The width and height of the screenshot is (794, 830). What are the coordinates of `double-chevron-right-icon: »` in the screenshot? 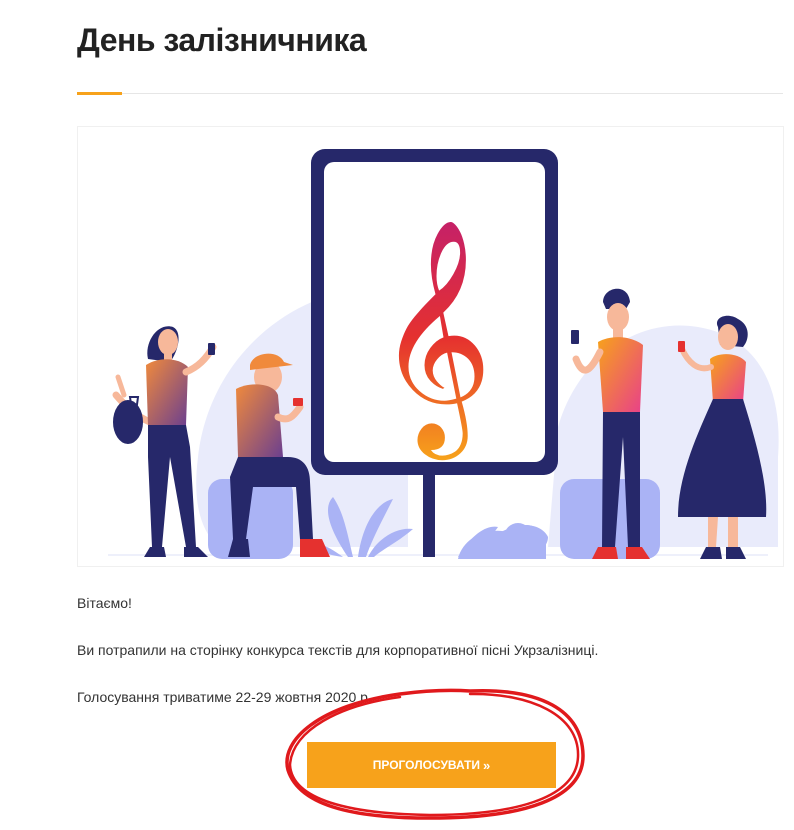 It's located at (487, 765).